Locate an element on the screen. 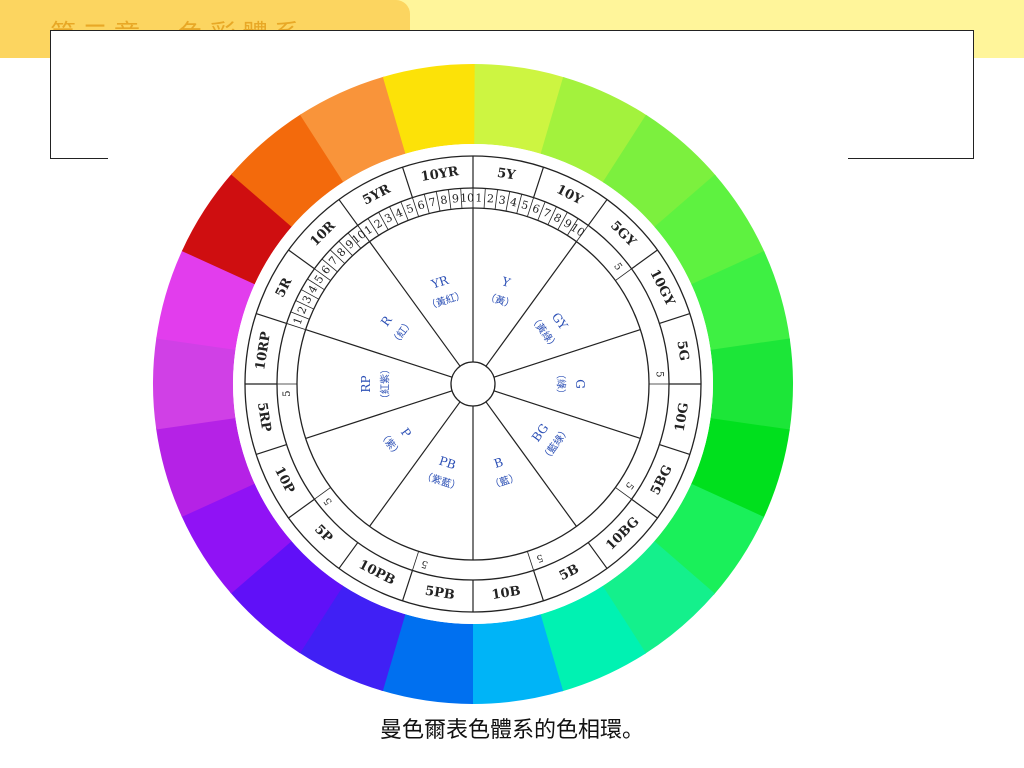 Image resolution: width=1024 pixels, height=768 pixels. tick-number: 1 is located at coordinates (478, 197).